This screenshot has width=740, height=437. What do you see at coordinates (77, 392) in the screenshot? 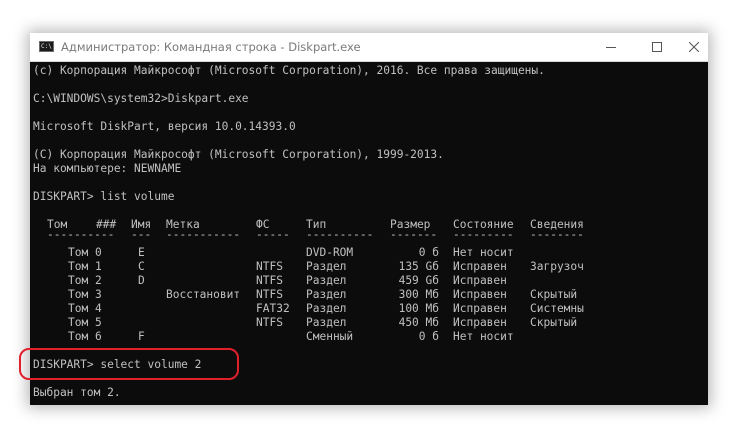
I see `command-result: Выбран том 2.` at bounding box center [77, 392].